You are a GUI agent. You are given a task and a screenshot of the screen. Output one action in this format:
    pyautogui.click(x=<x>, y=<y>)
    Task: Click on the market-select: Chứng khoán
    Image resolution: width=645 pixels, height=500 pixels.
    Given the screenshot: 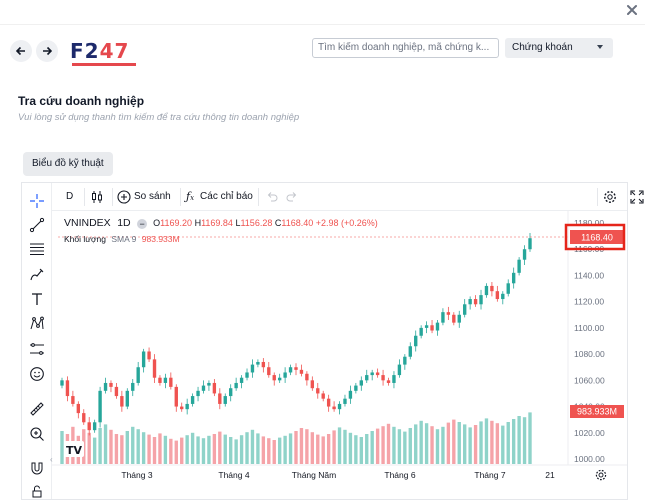 What is the action you would take?
    pyautogui.click(x=559, y=48)
    